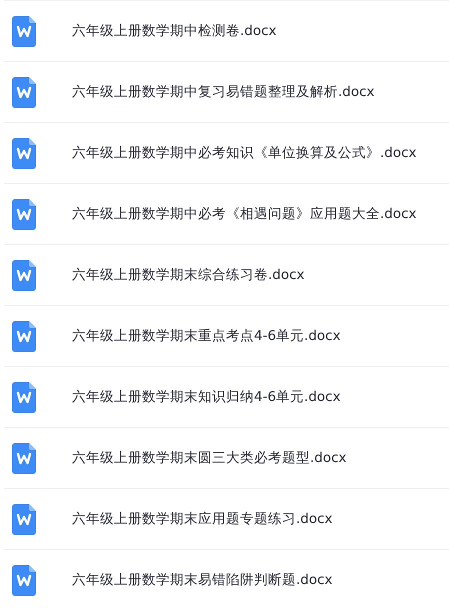 This screenshot has width=449, height=608. What do you see at coordinates (244, 214) in the screenshot?
I see `file-name: 六年级上册数学期中必考《相遇问题》应用题大全.docx` at bounding box center [244, 214].